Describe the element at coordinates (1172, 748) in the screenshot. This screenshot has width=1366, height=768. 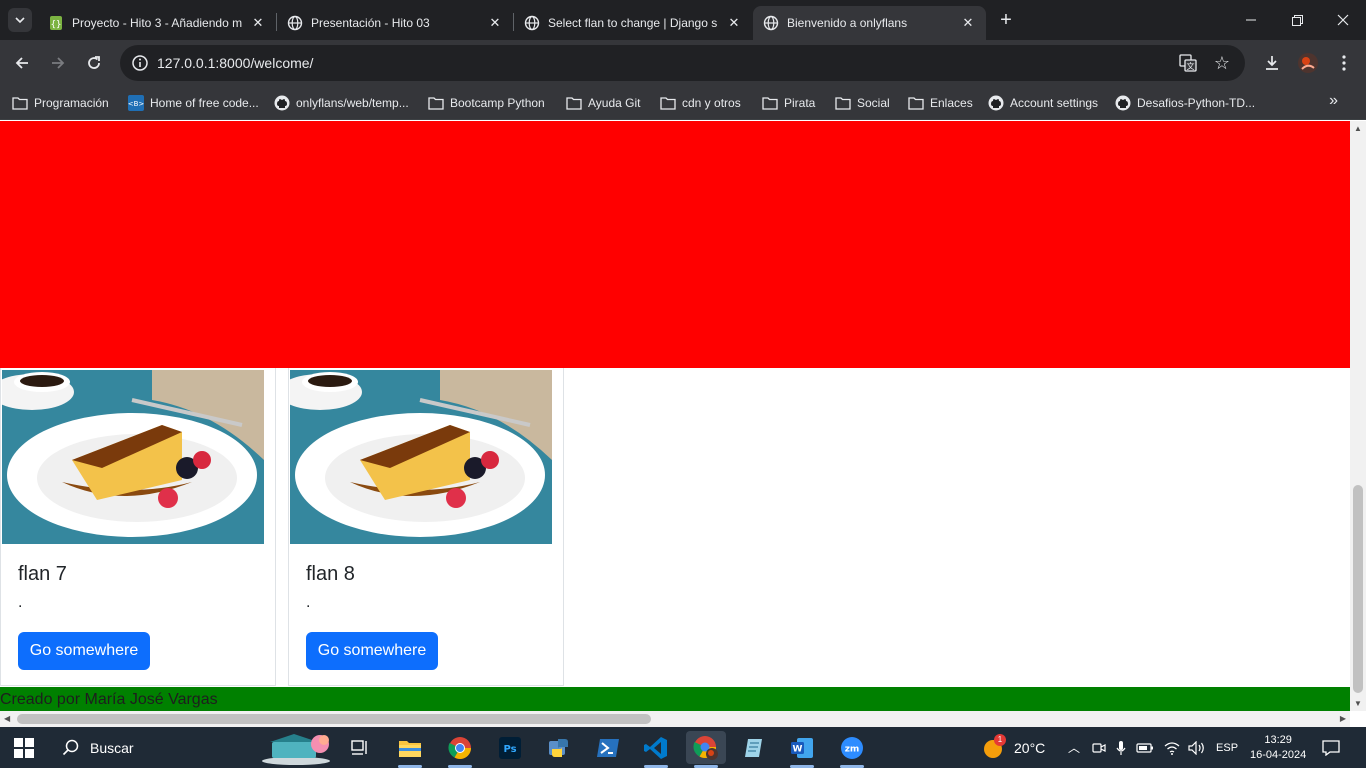
I see `wifi-icon` at that location.